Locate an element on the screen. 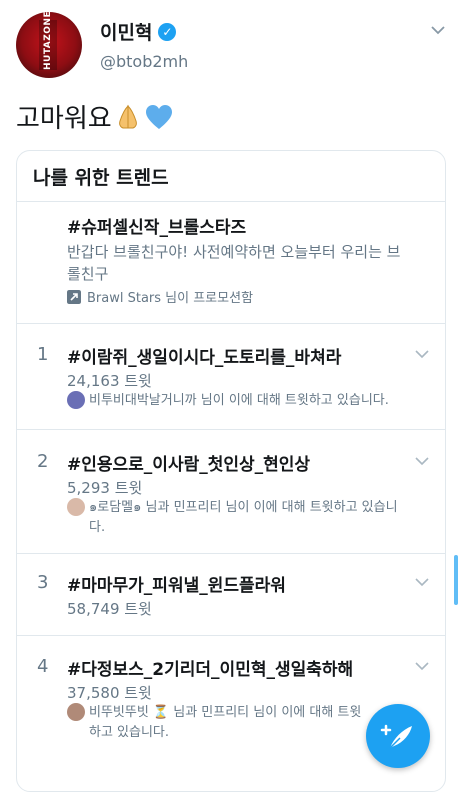 The width and height of the screenshot is (460, 792). avatar-logo-text: HUTAZONE is located at coordinates (48, 41).